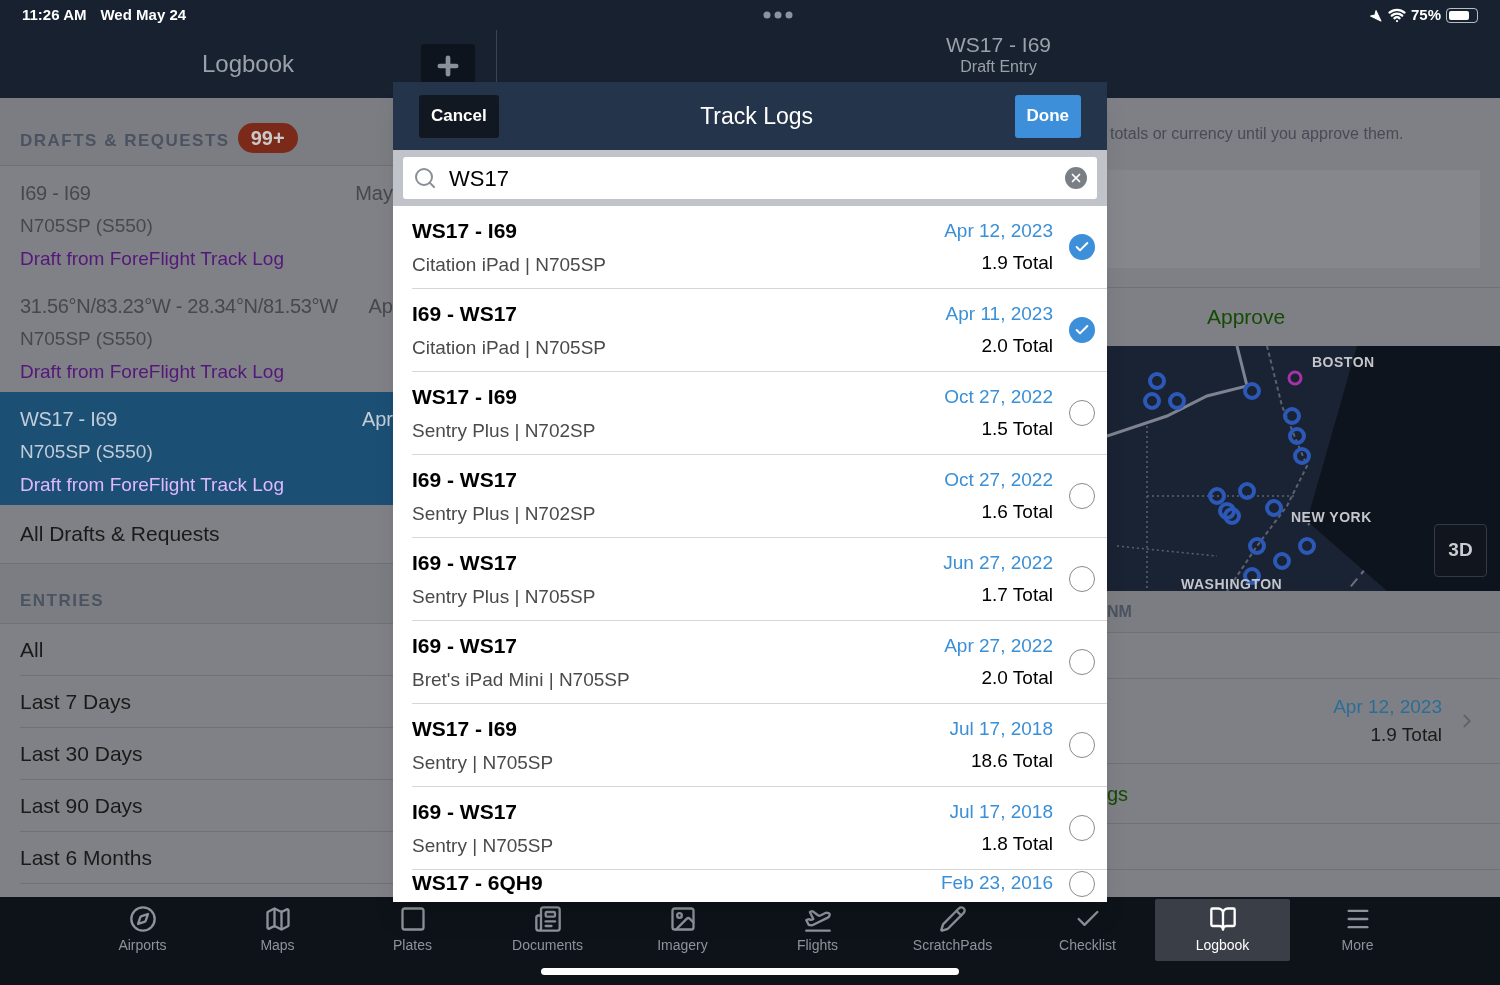 The image size is (1500, 985). What do you see at coordinates (547, 918) in the screenshot?
I see `newspaper-icon` at bounding box center [547, 918].